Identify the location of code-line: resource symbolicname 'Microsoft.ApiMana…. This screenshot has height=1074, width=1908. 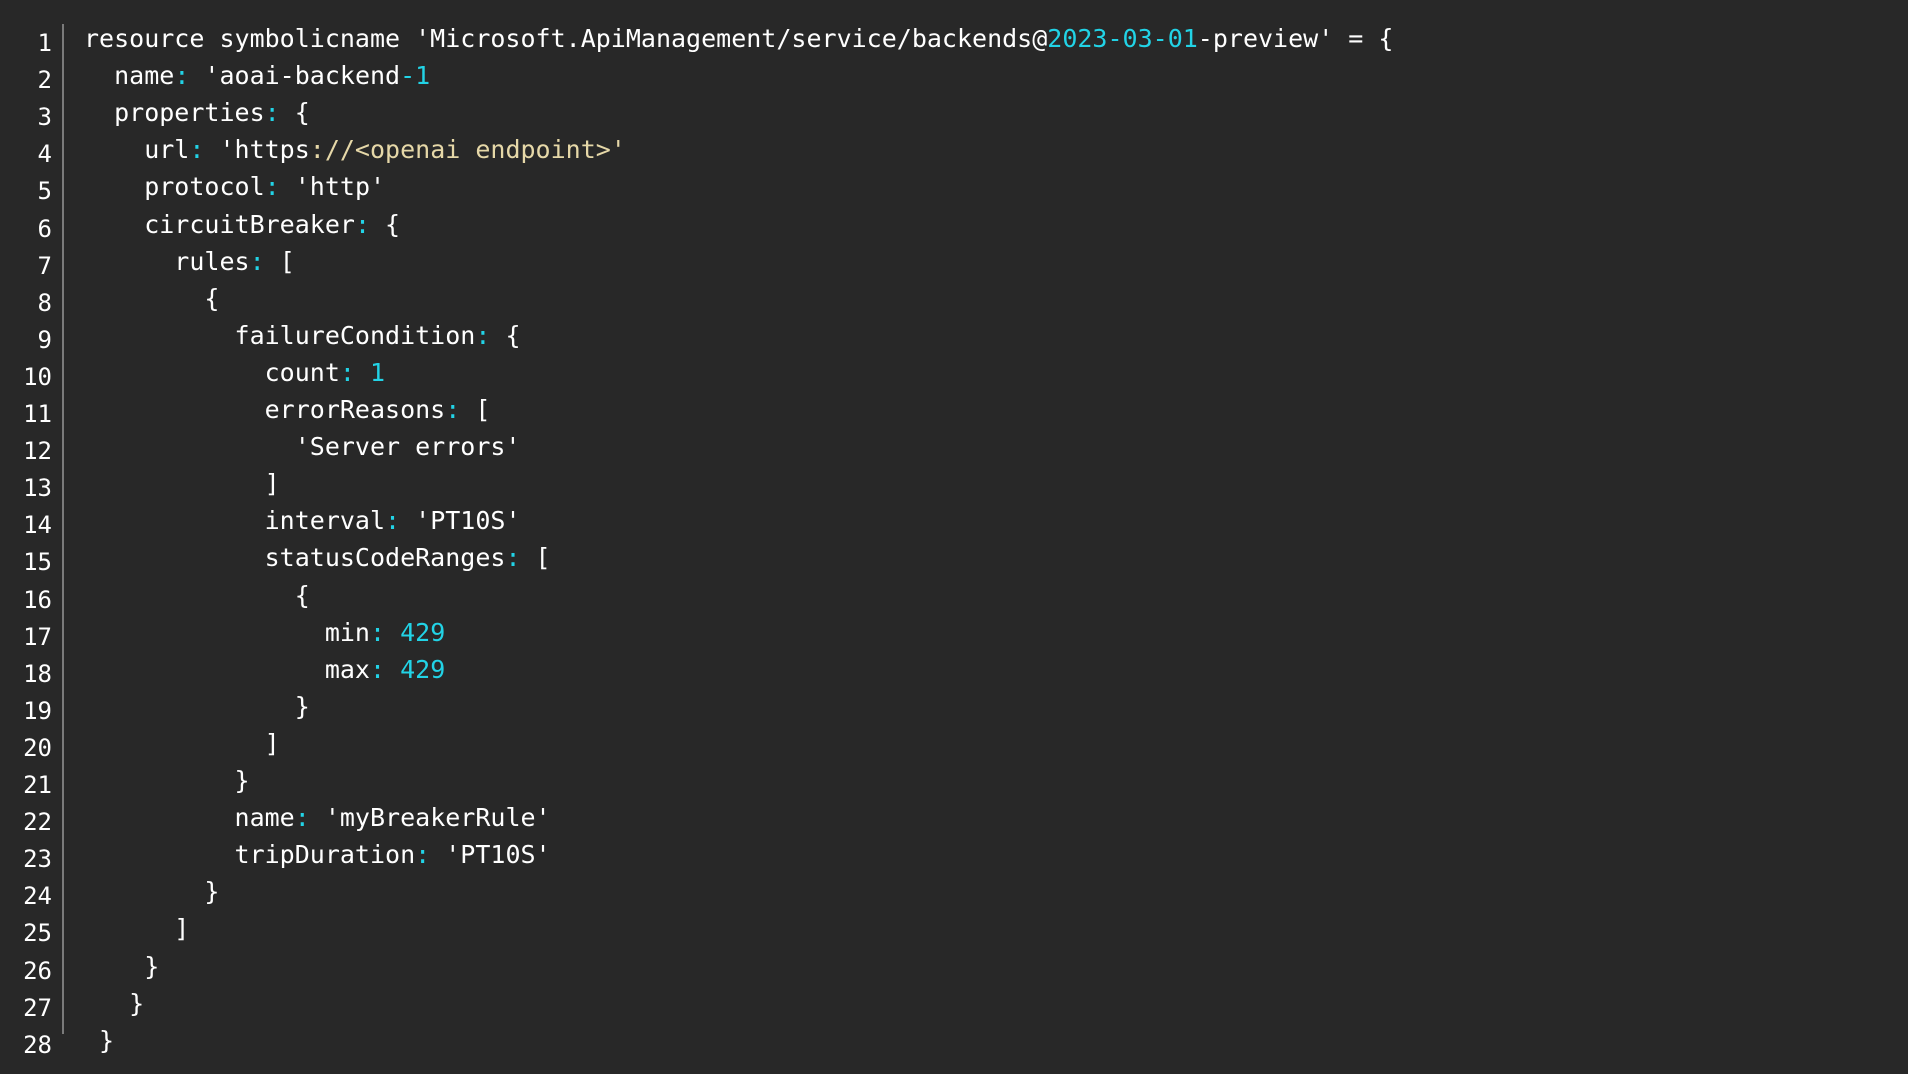
(738, 39).